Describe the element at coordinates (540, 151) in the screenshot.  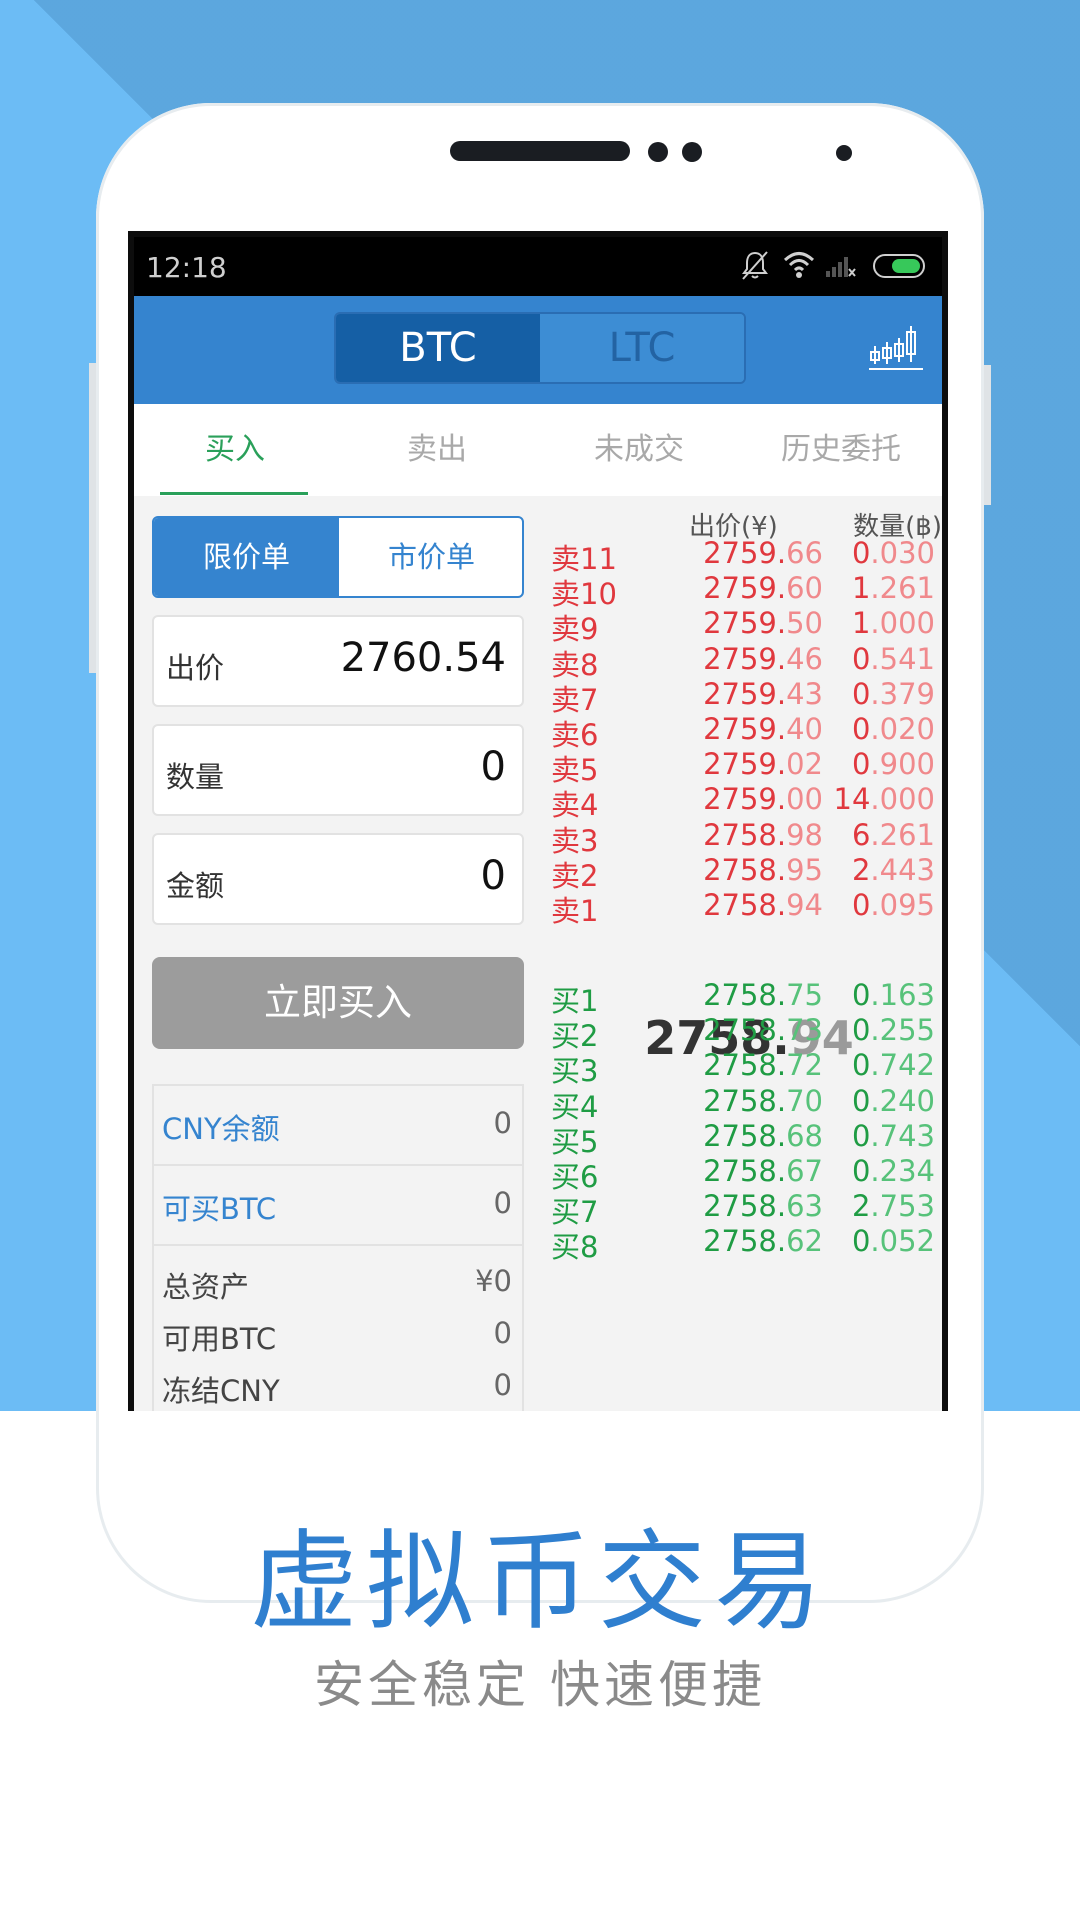
I see `phone-earpiece` at that location.